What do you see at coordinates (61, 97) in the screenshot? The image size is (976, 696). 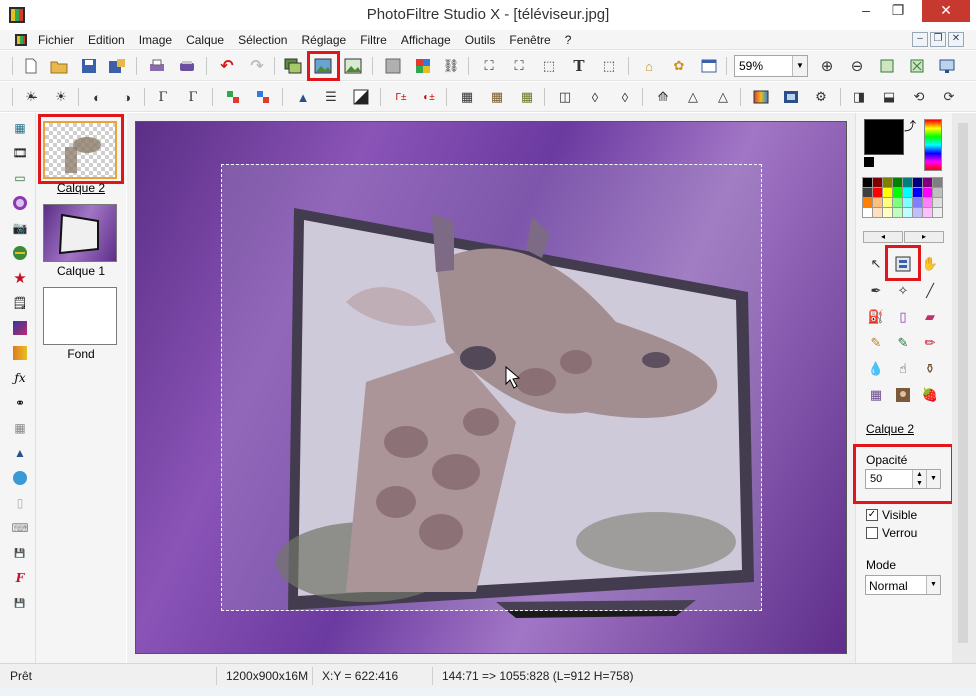 I see `brightness-plus-icon: ☀` at bounding box center [61, 97].